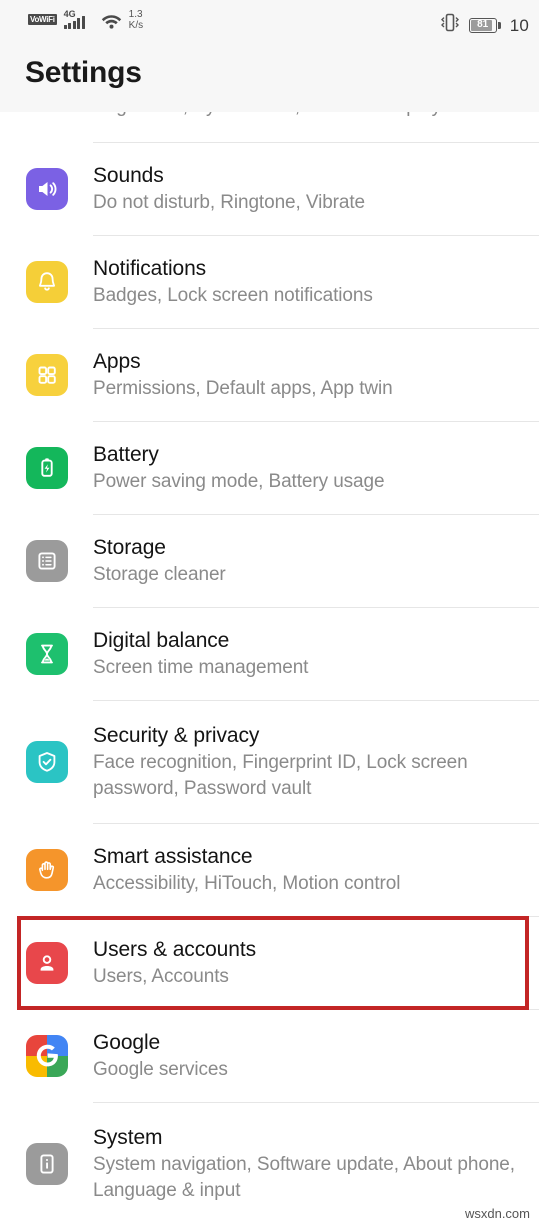  I want to click on list-item-title: Google, so click(127, 1042).